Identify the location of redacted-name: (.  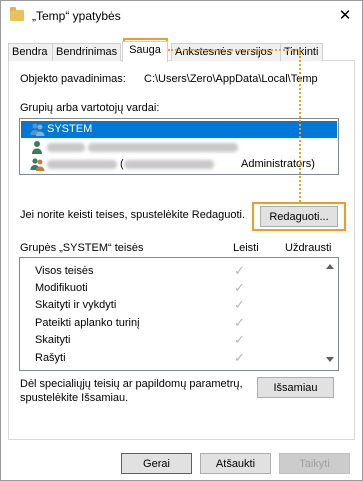
(130, 164).